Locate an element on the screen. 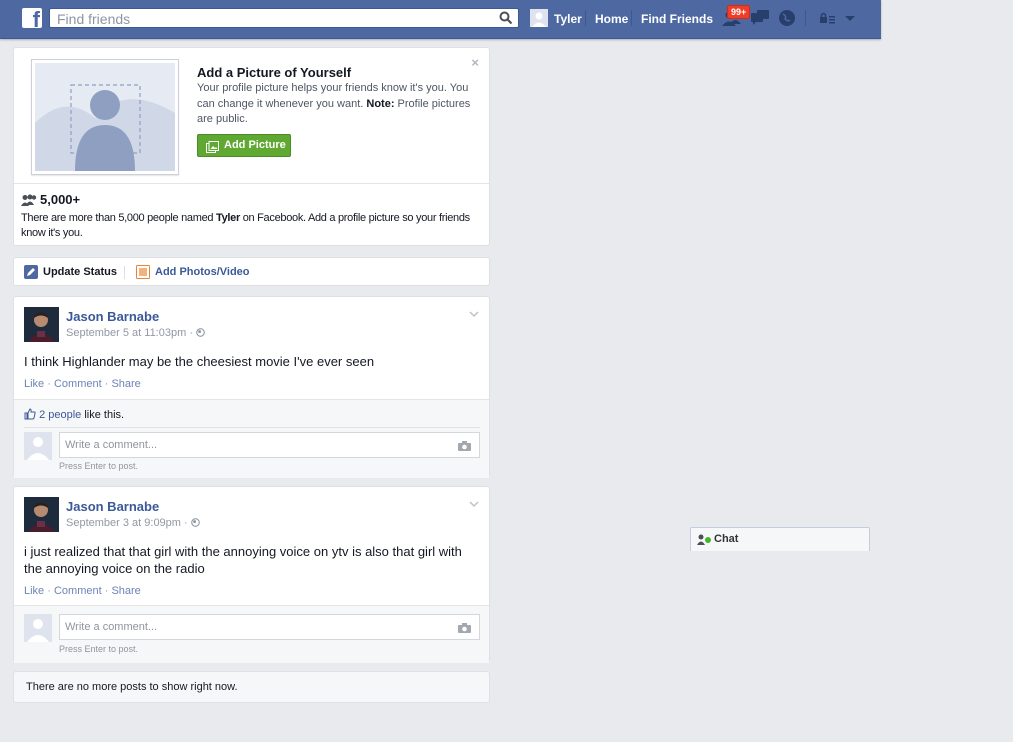  home-link: Home is located at coordinates (611, 19).